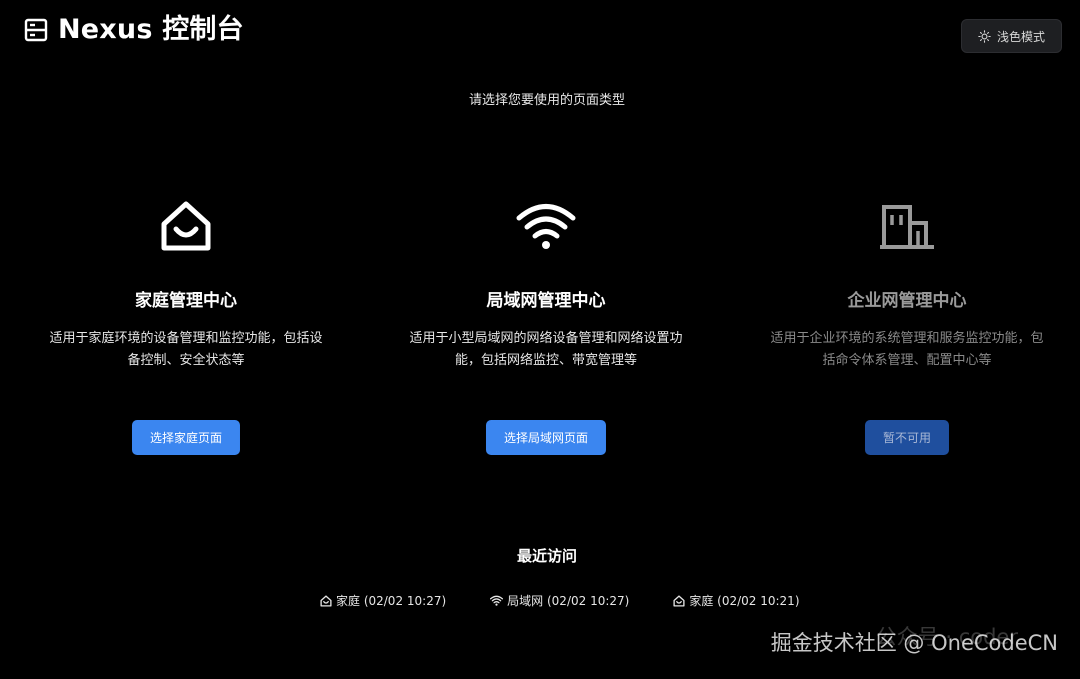 This screenshot has width=1080, height=679. I want to click on recent-item-home: 家庭 (02/02 10:27), so click(383, 600).